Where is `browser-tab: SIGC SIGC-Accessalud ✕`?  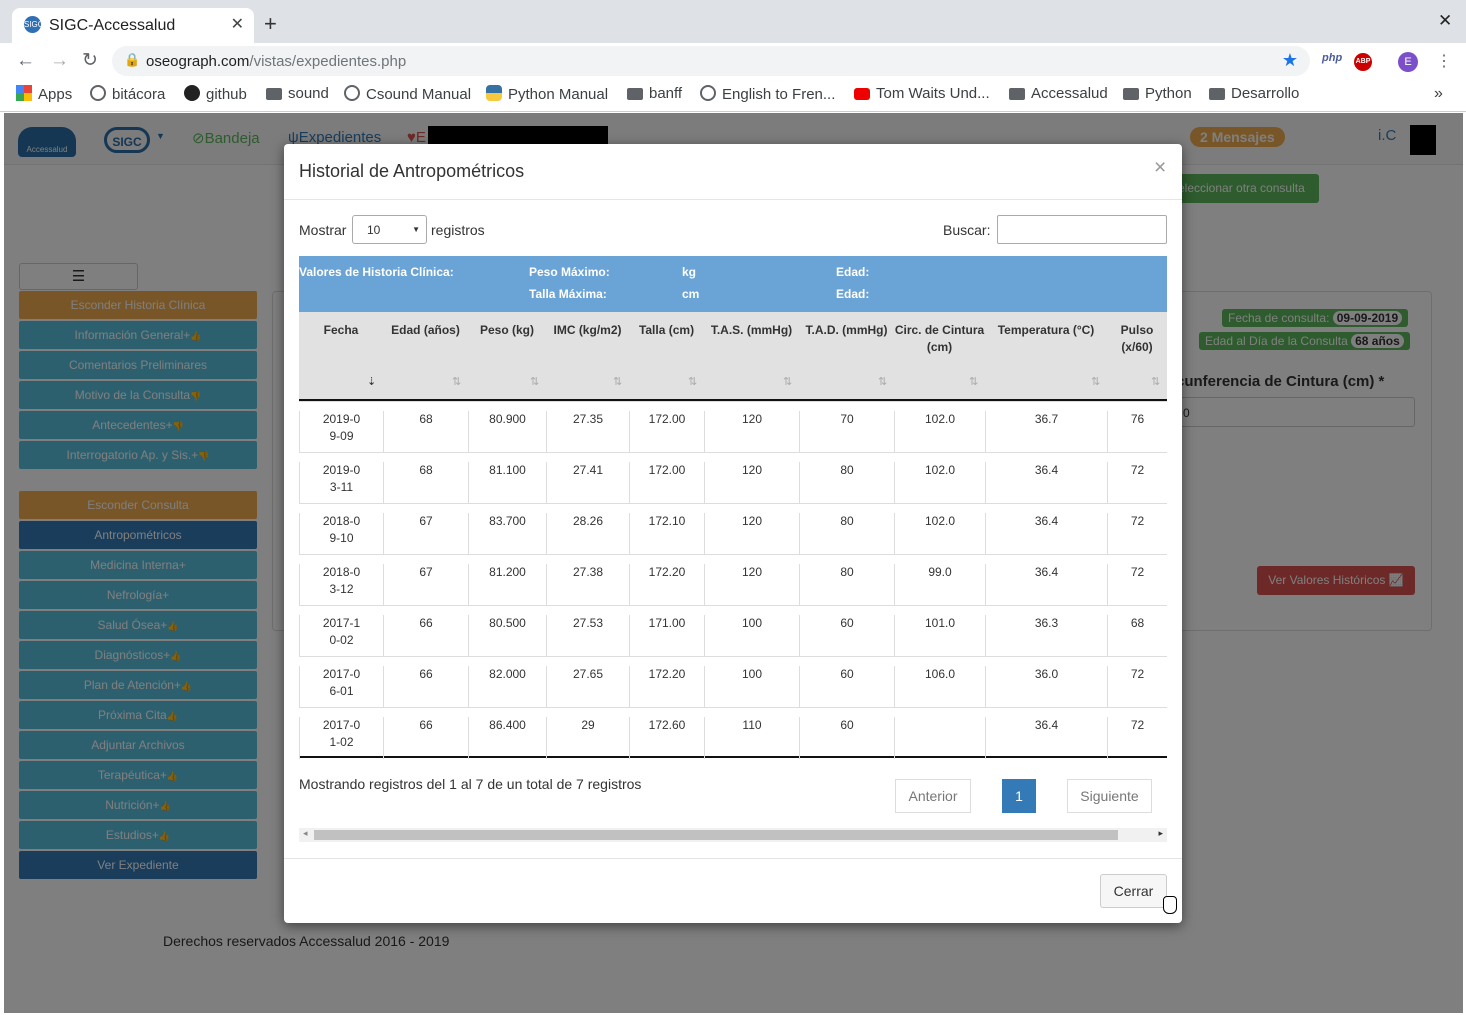 browser-tab: SIGC SIGC-Accessalud ✕ is located at coordinates (133, 25).